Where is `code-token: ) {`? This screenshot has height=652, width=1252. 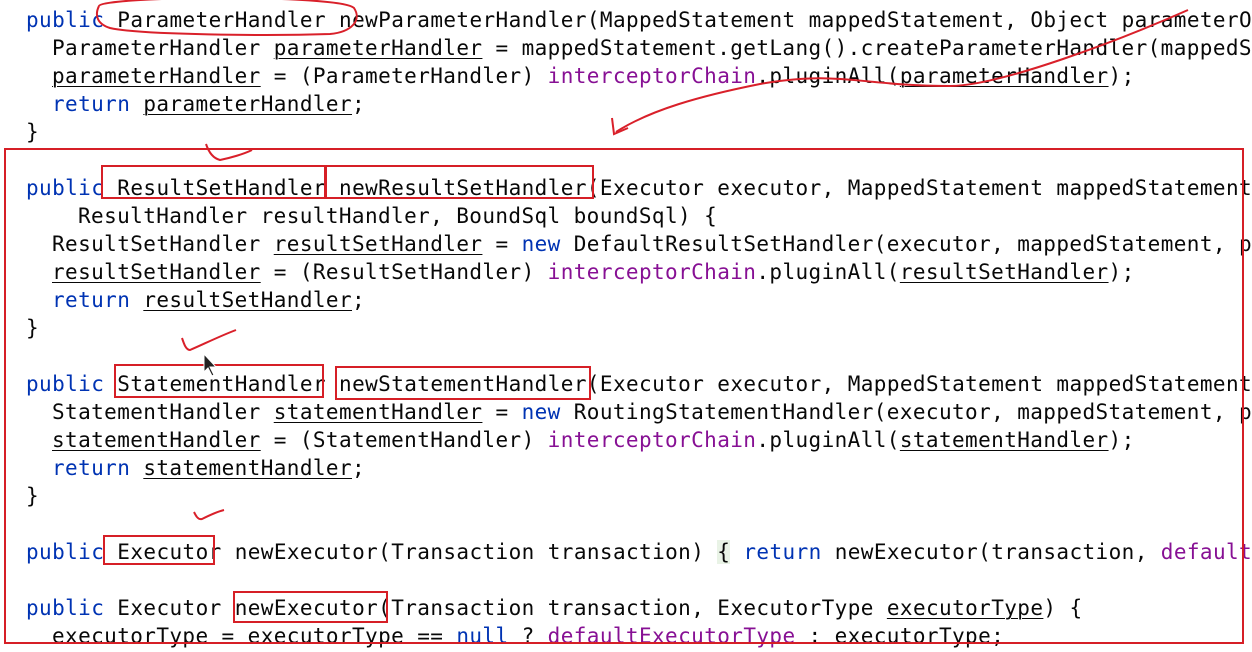 code-token: ) { is located at coordinates (1063, 608).